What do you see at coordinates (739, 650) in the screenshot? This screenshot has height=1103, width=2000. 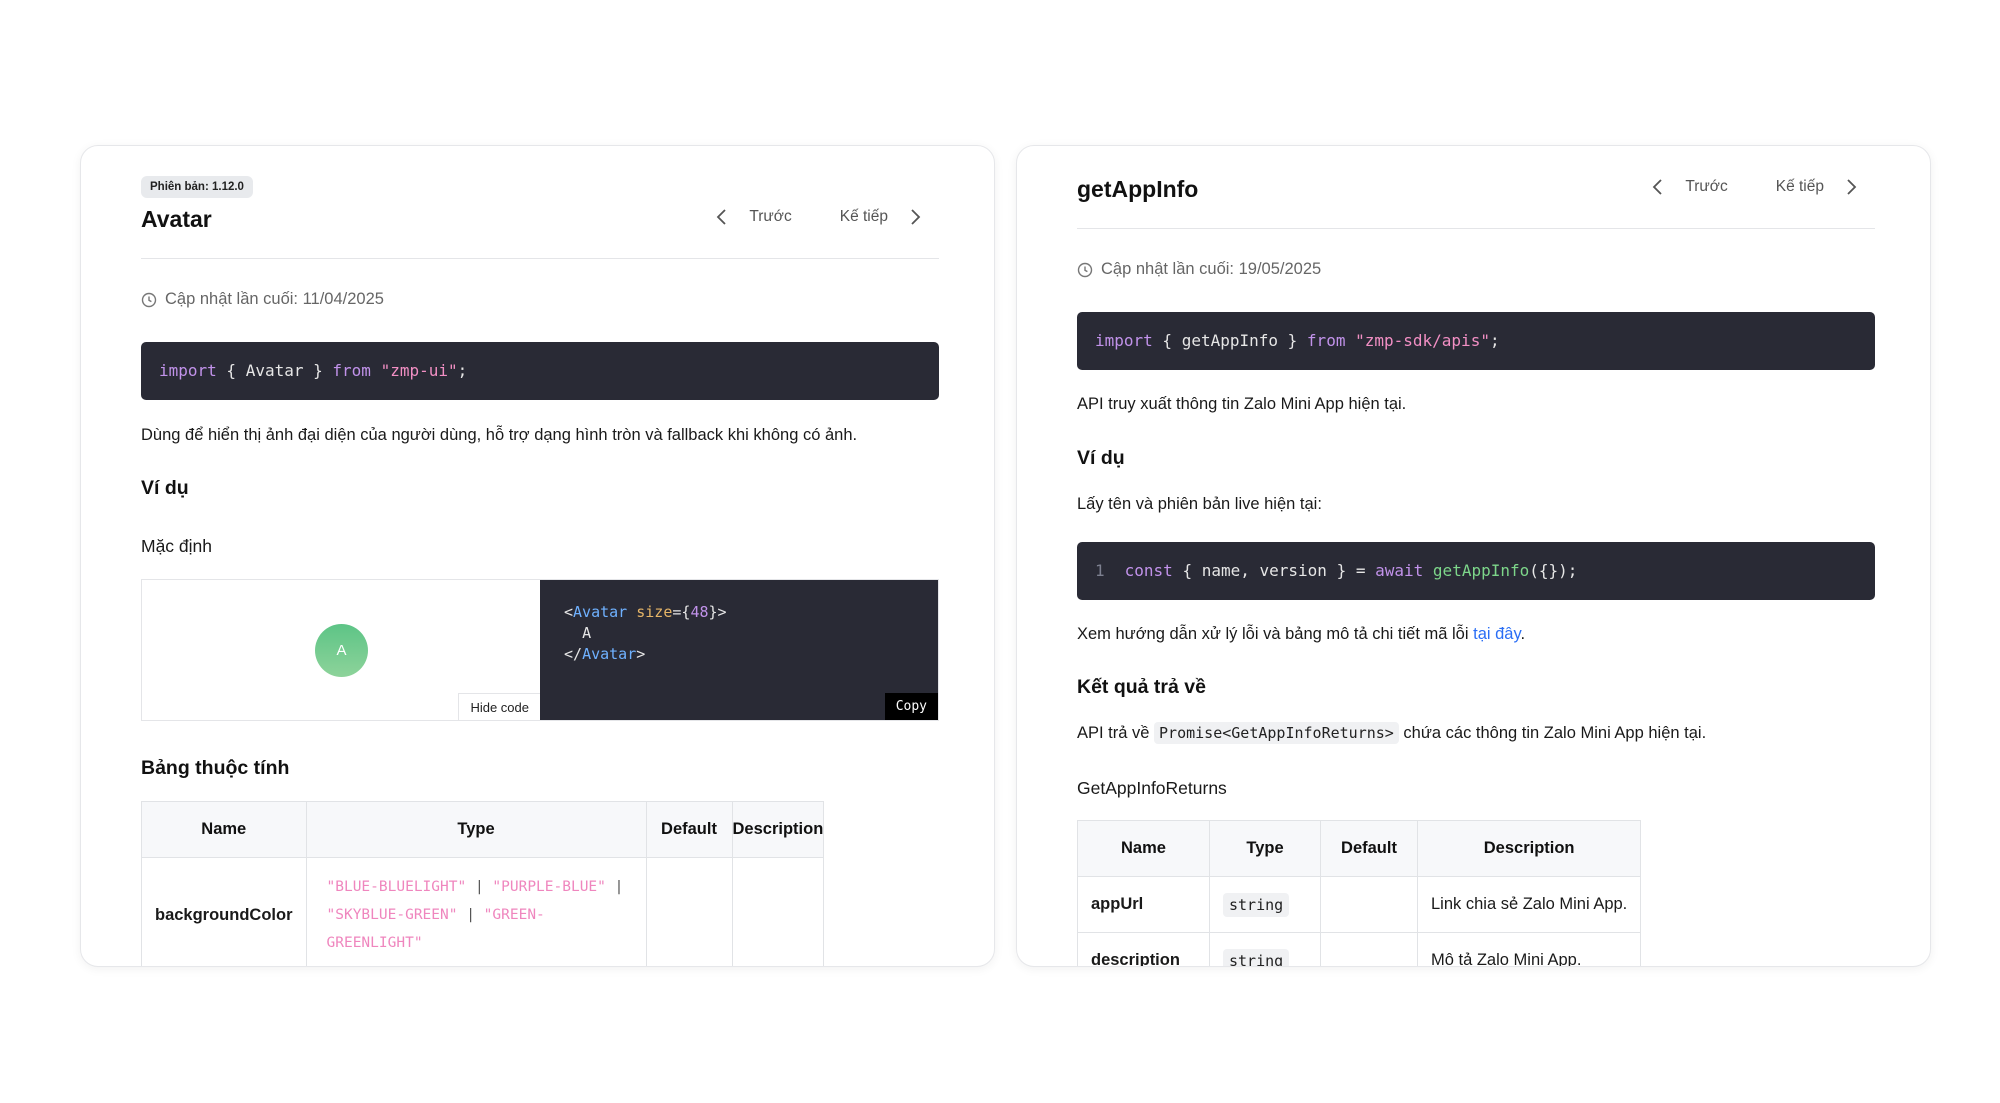 I see `demo-code: <Avatar size={48}> A </Avatar> Copy` at bounding box center [739, 650].